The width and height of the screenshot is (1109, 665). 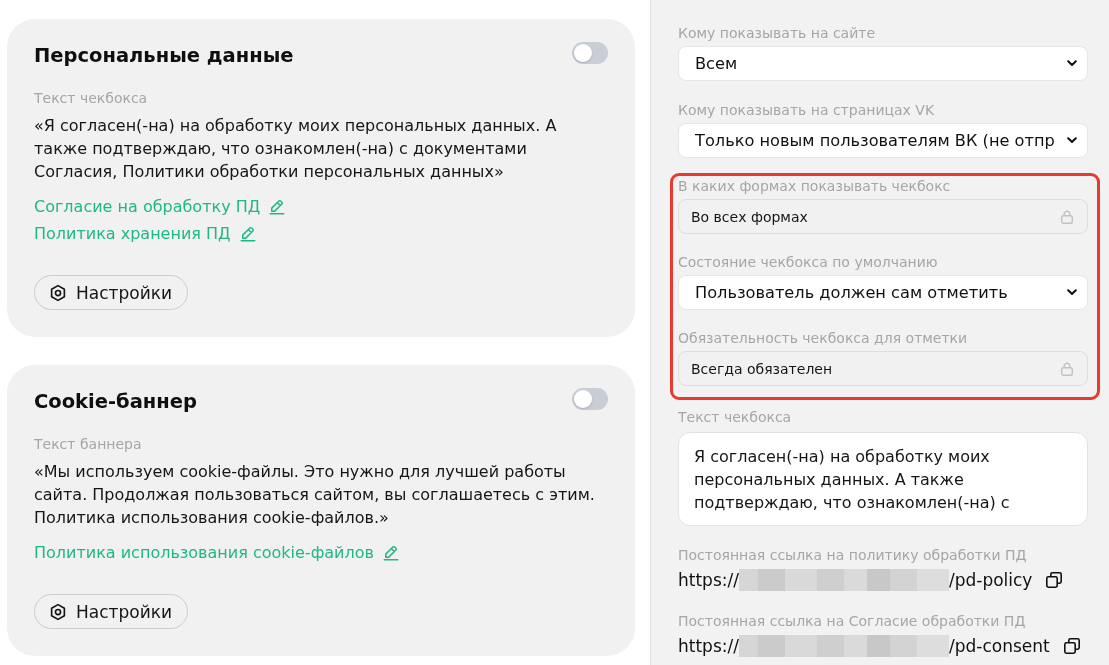 I want to click on card-title: Cookie-баннер, so click(x=115, y=402).